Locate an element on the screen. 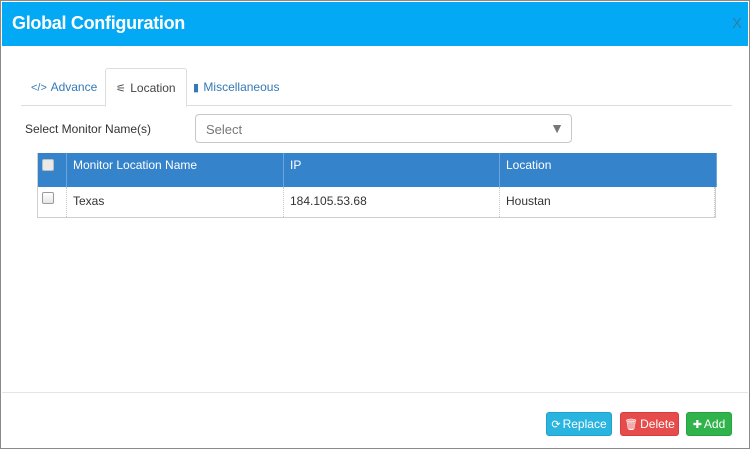 This screenshot has height=449, width=750. trash-icon: 🗑 is located at coordinates (631, 425).